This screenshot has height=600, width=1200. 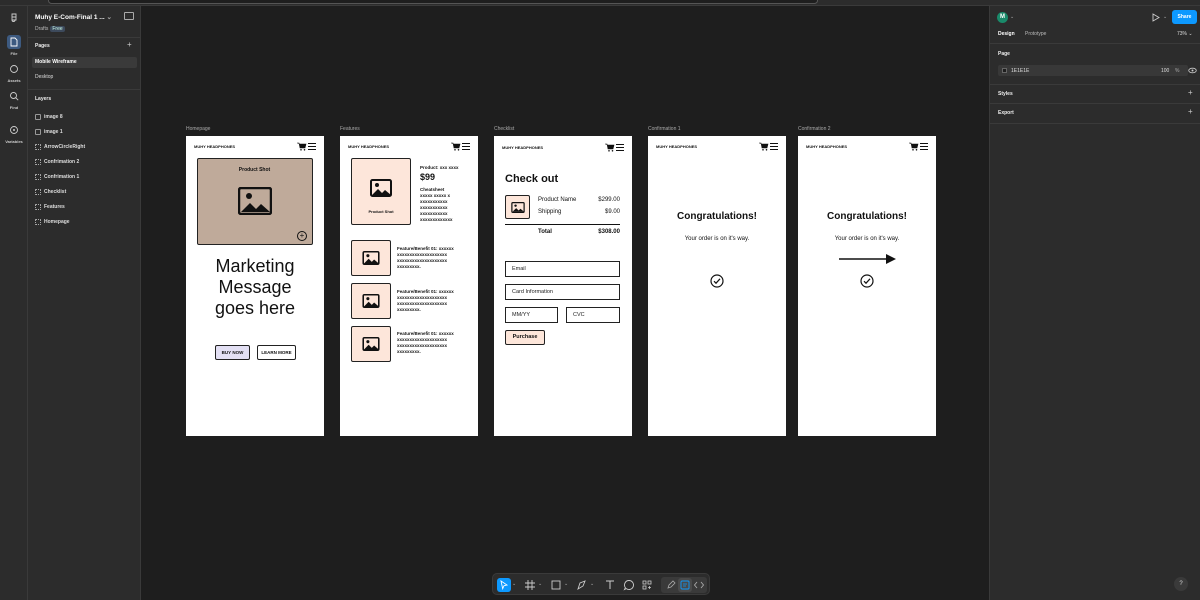 What do you see at coordinates (1155, 17) in the screenshot?
I see `play-icon` at bounding box center [1155, 17].